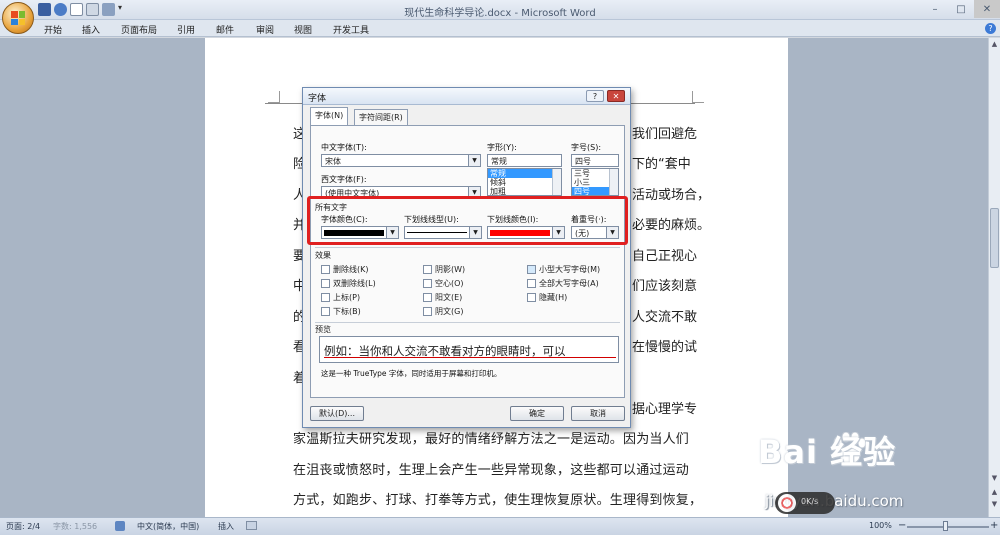  Describe the element at coordinates (317, 99) in the screenshot. I see `dialog-title: 字体` at that location.